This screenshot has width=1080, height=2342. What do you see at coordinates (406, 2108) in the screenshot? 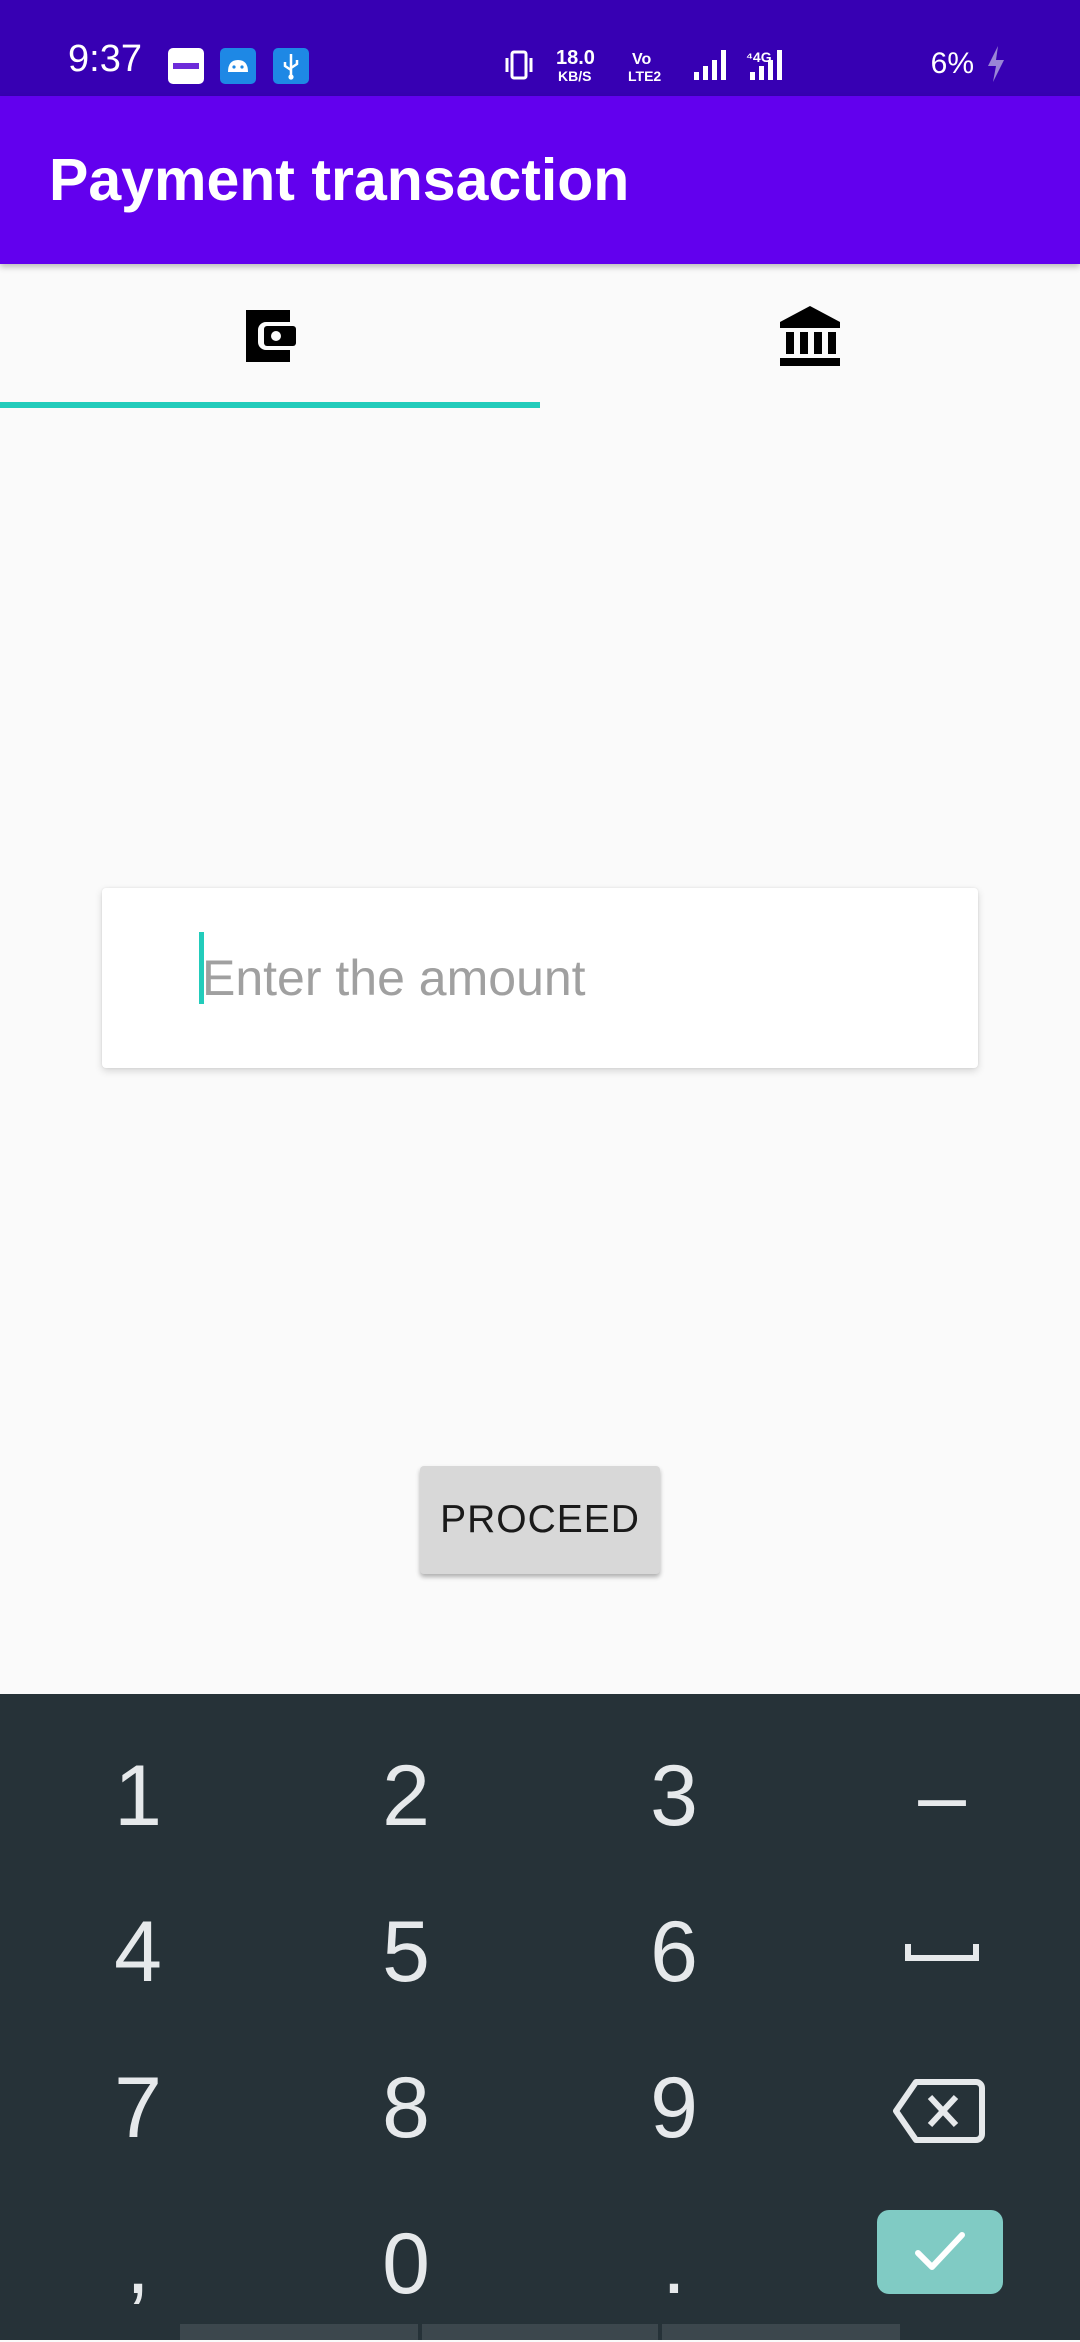
I see `key-8: 8` at bounding box center [406, 2108].